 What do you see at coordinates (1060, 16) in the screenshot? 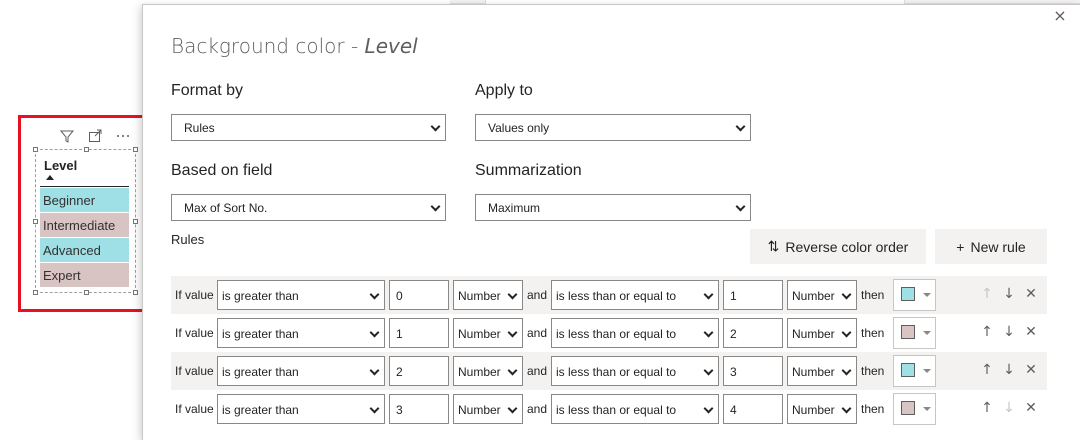
I see `close-icon: ×` at bounding box center [1060, 16].